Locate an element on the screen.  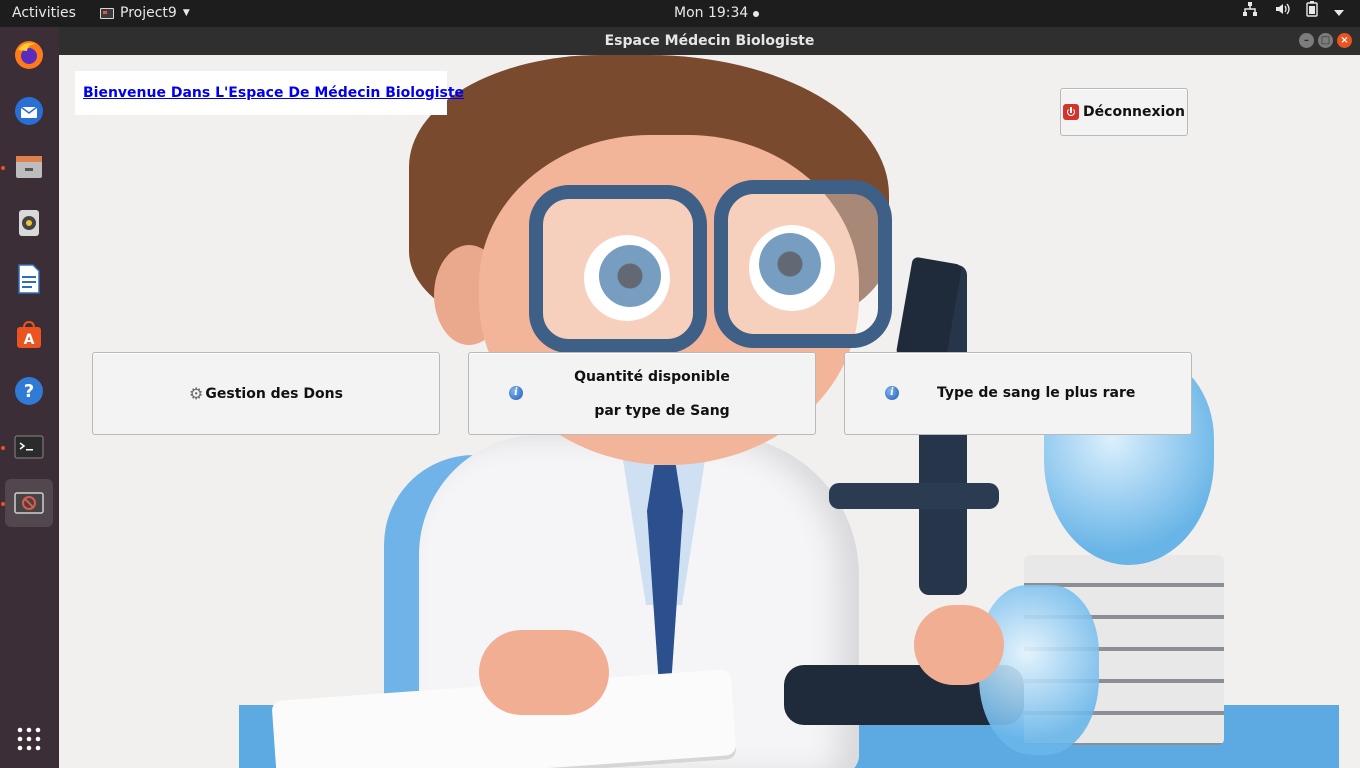
files-icon is located at coordinates (29, 167).